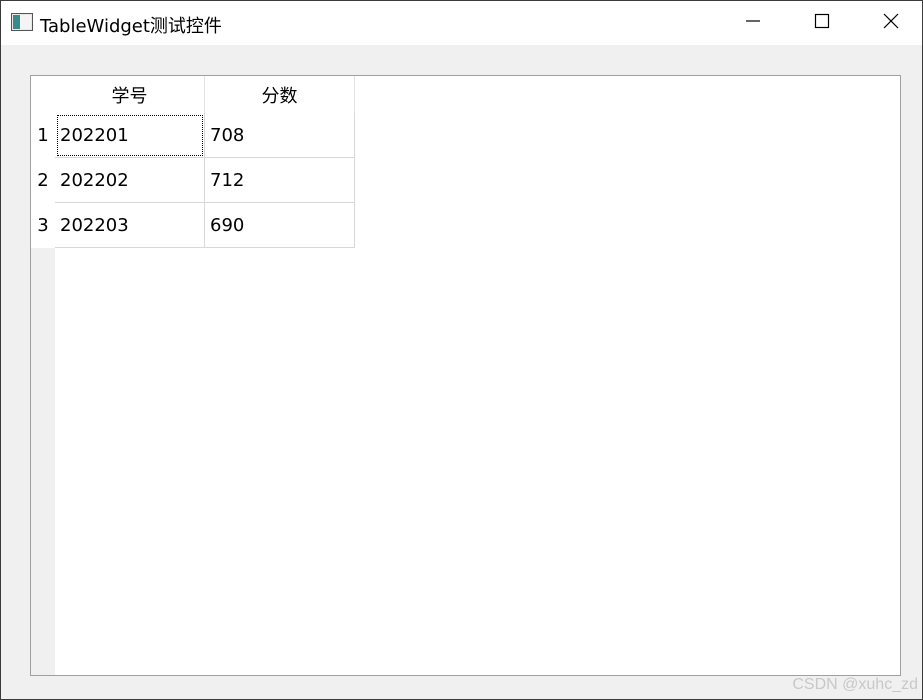 Image resolution: width=923 pixels, height=700 pixels. Describe the element at coordinates (855, 684) in the screenshot. I see `watermark-text: CSDN @xuhc_zd` at that location.